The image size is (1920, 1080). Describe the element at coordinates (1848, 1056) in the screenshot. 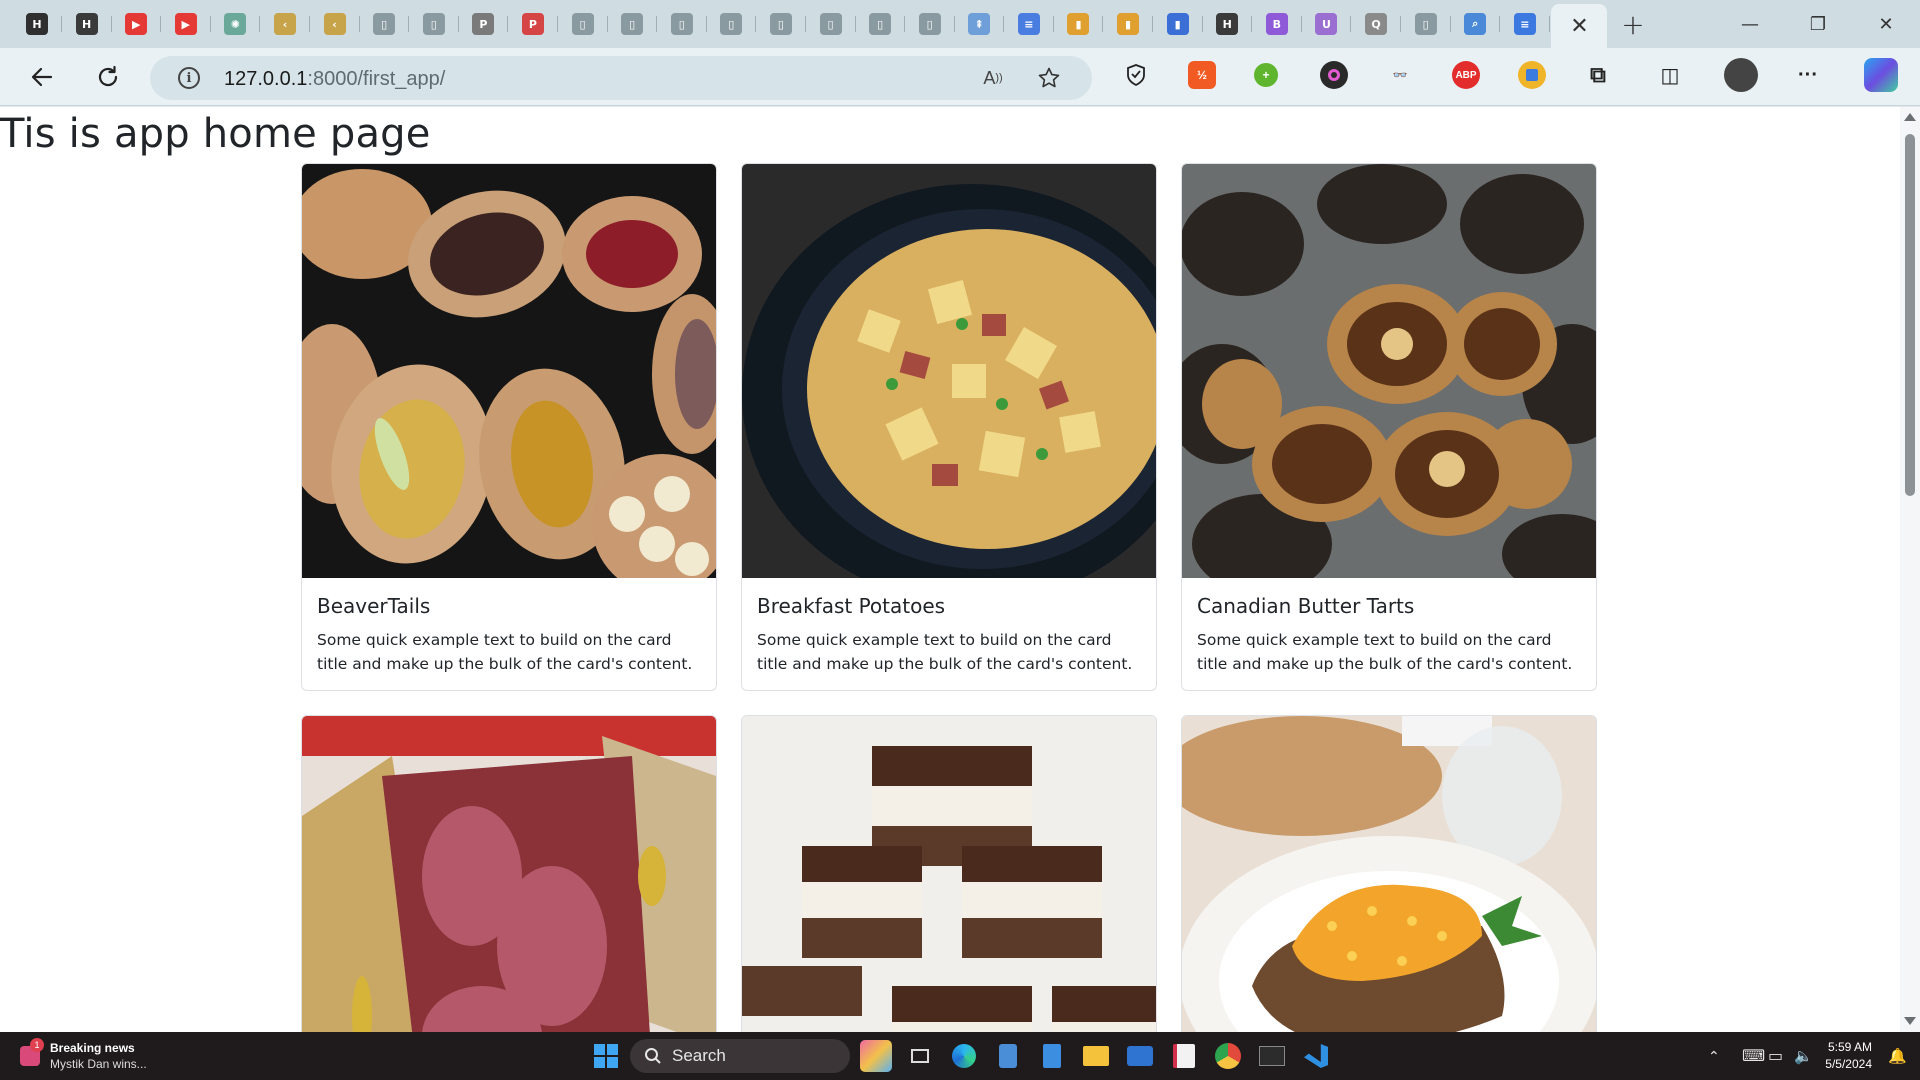

I see `clock: 5:59 AM 5/5/2024` at that location.